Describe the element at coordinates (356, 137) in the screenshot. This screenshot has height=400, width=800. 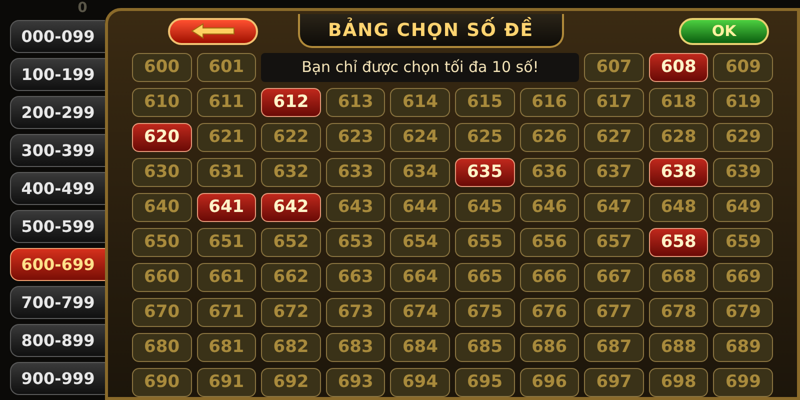
I see `number-tile: 623` at that location.